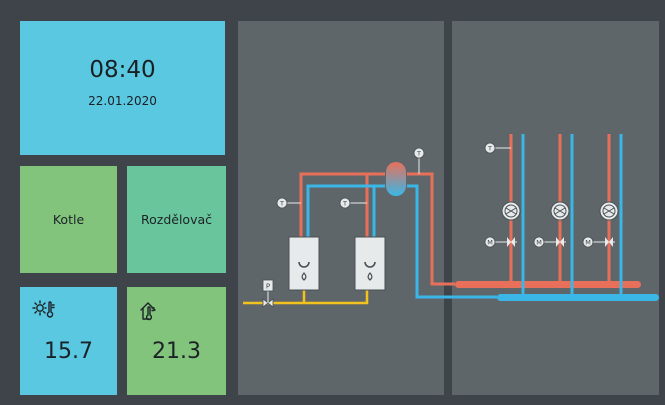  I want to click on gas-pipes, so click(306, 297).